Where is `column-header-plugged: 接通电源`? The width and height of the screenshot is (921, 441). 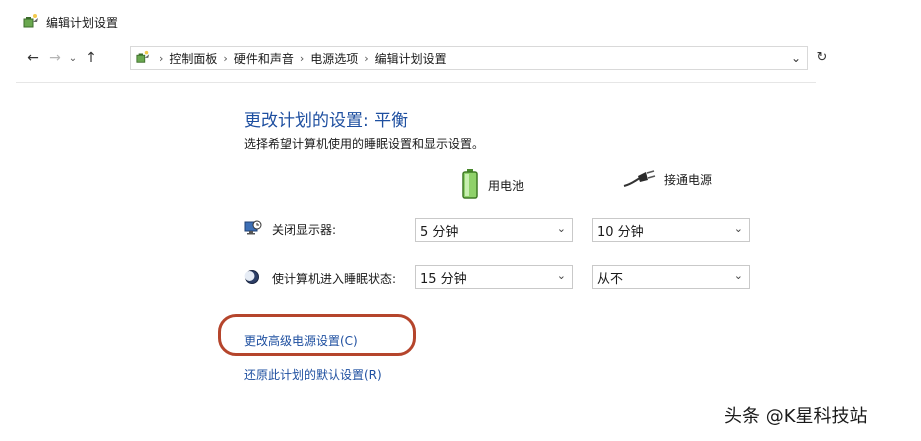 column-header-plugged: 接通电源 is located at coordinates (667, 179).